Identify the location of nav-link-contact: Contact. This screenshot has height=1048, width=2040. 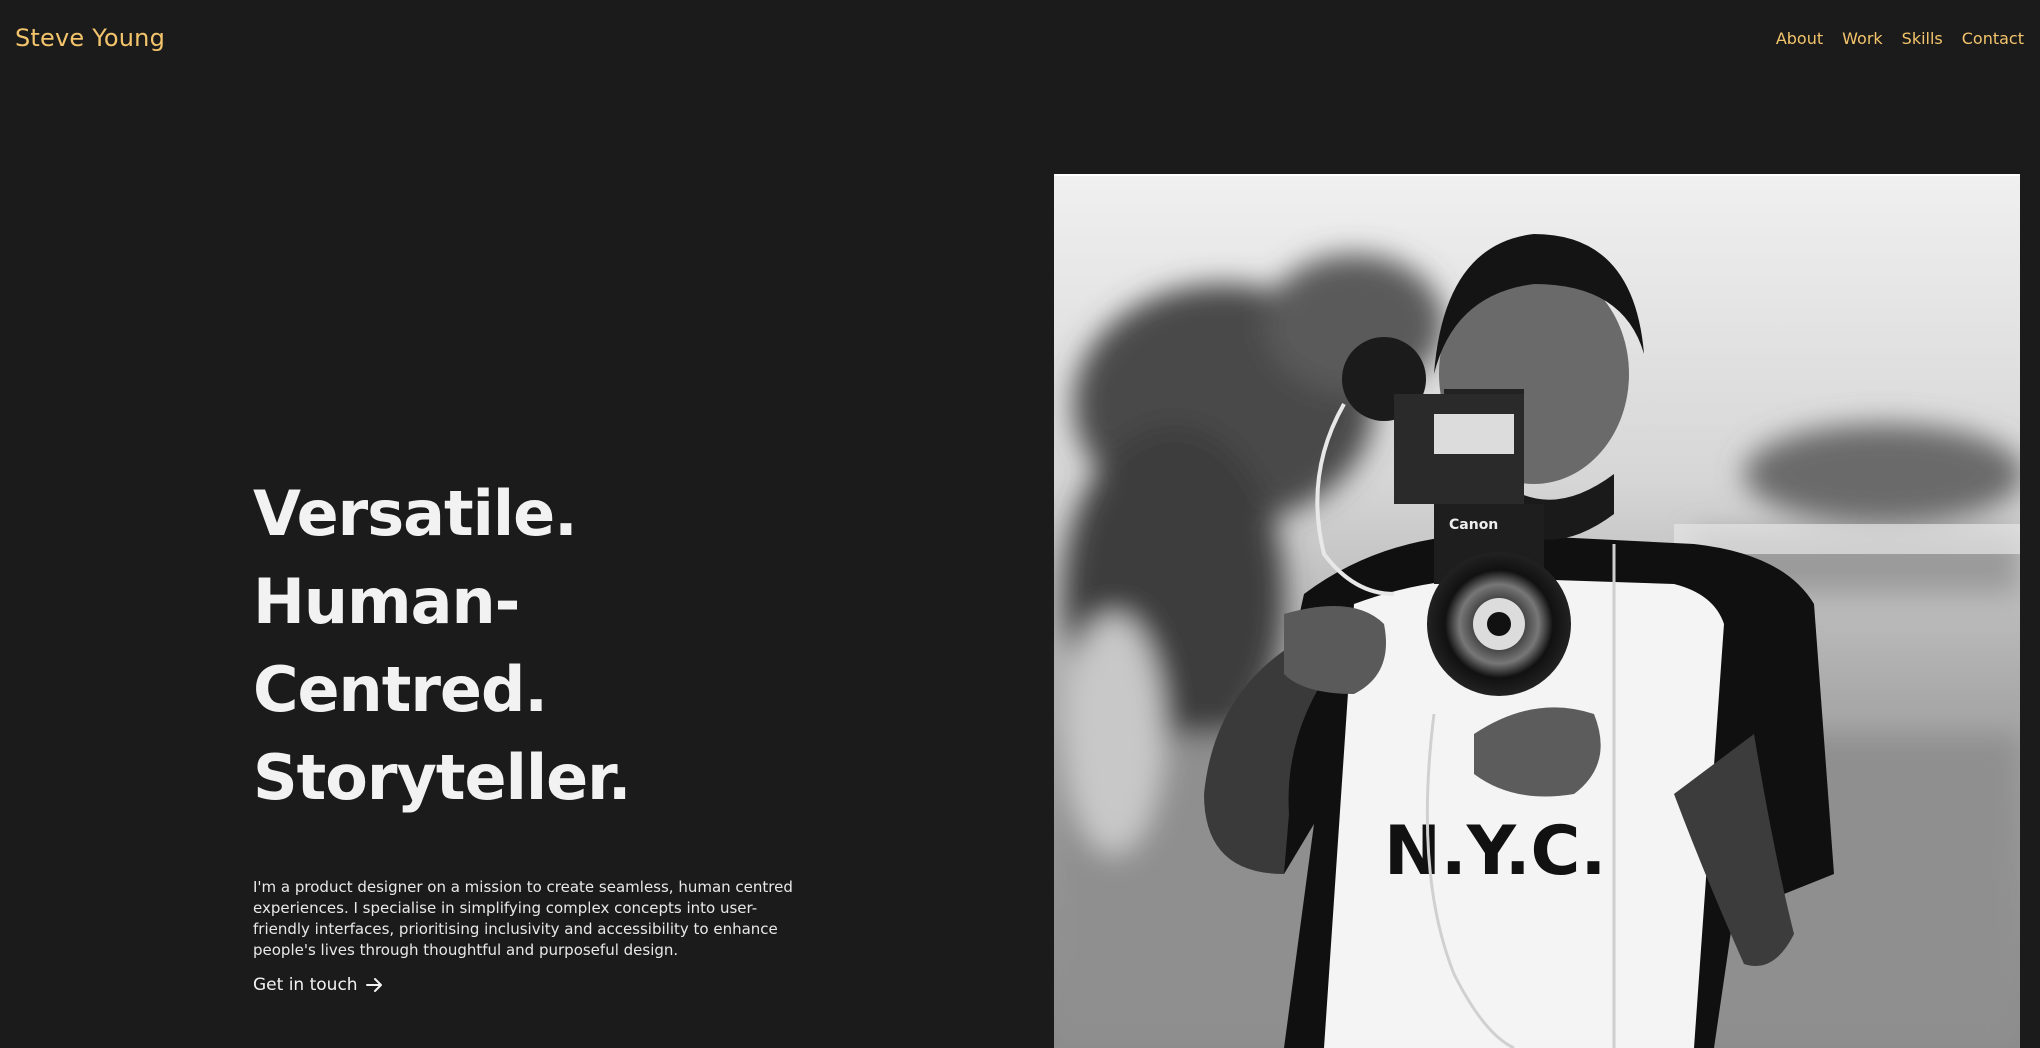
(1993, 38).